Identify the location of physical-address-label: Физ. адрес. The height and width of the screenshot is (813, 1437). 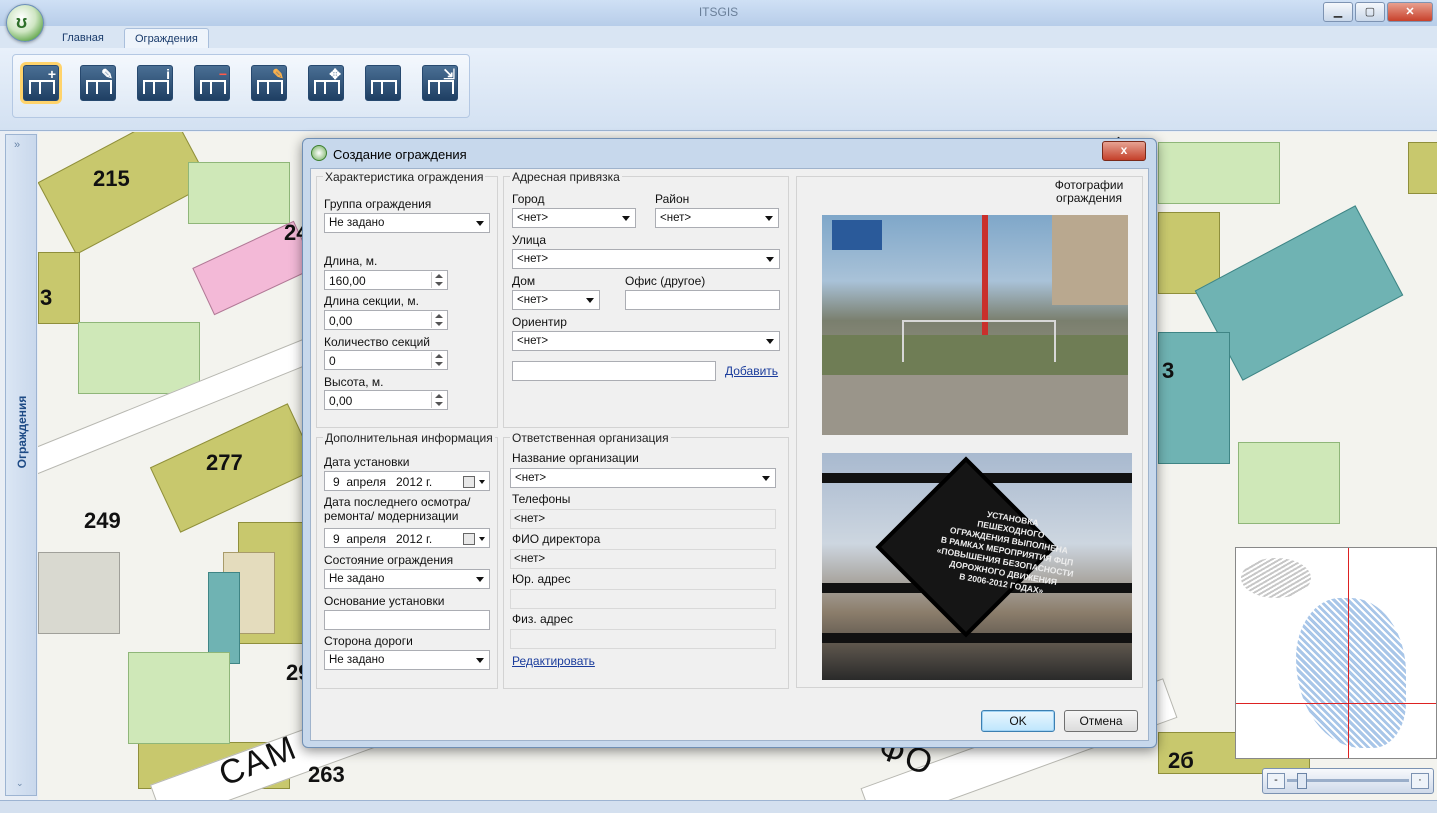
(543, 619).